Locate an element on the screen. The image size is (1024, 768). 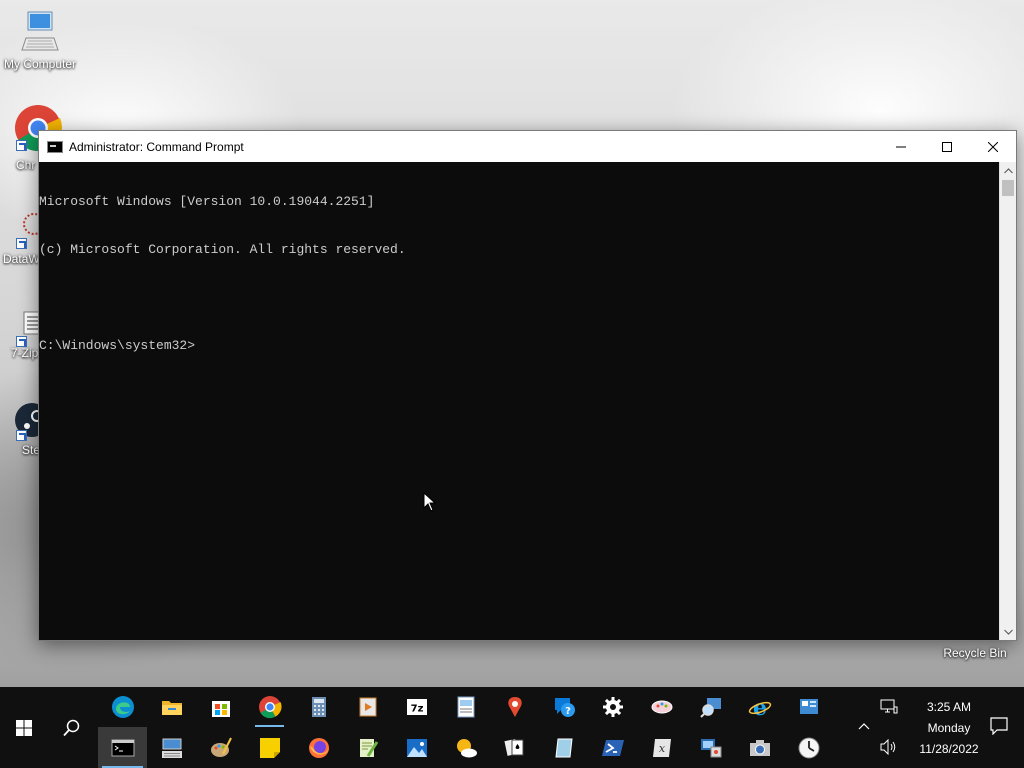
file-explorer-icon is located at coordinates (171, 708).